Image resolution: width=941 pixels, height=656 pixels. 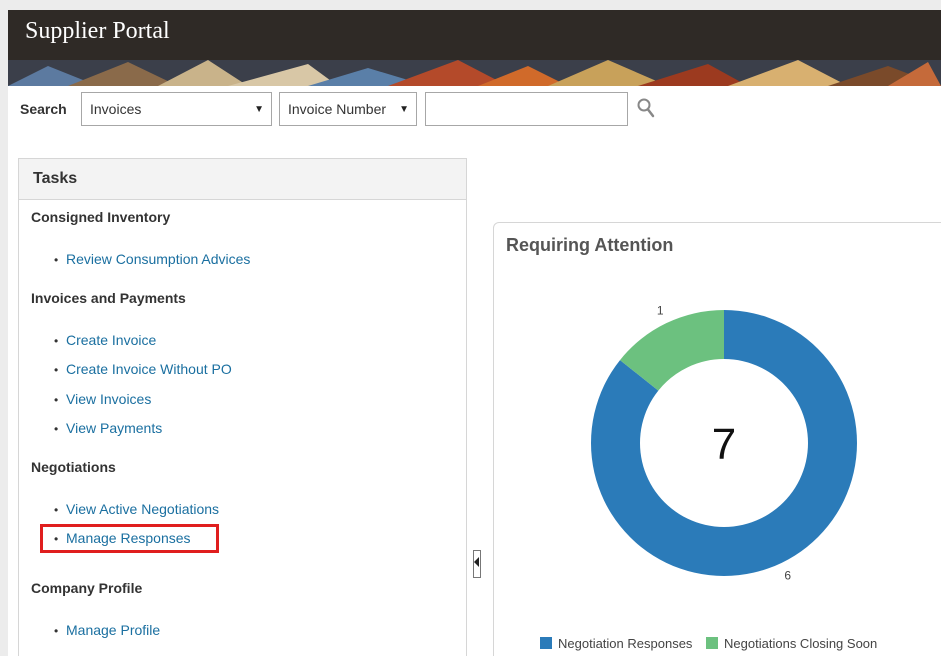 I want to click on legend-item-closing-soon: Negotiations Closing Soon, so click(x=791, y=643).